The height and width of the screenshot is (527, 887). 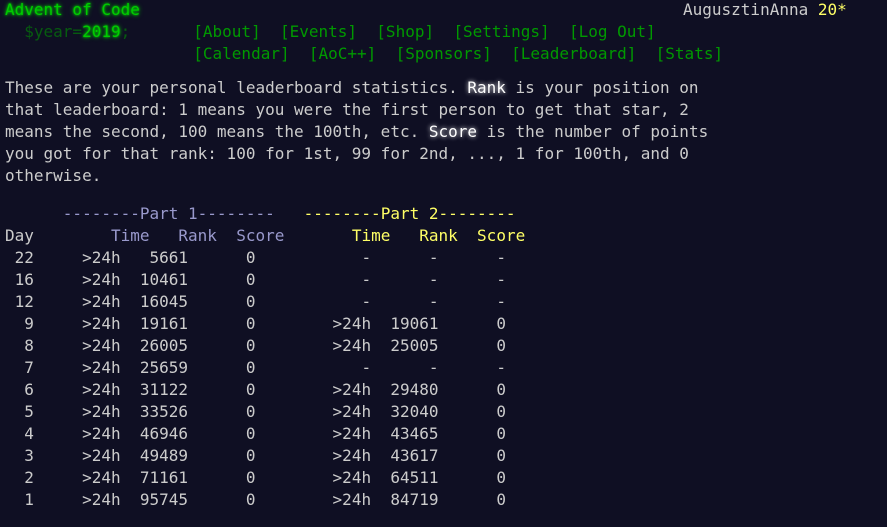 What do you see at coordinates (832, 9) in the screenshot?
I see `star-count: 20*` at bounding box center [832, 9].